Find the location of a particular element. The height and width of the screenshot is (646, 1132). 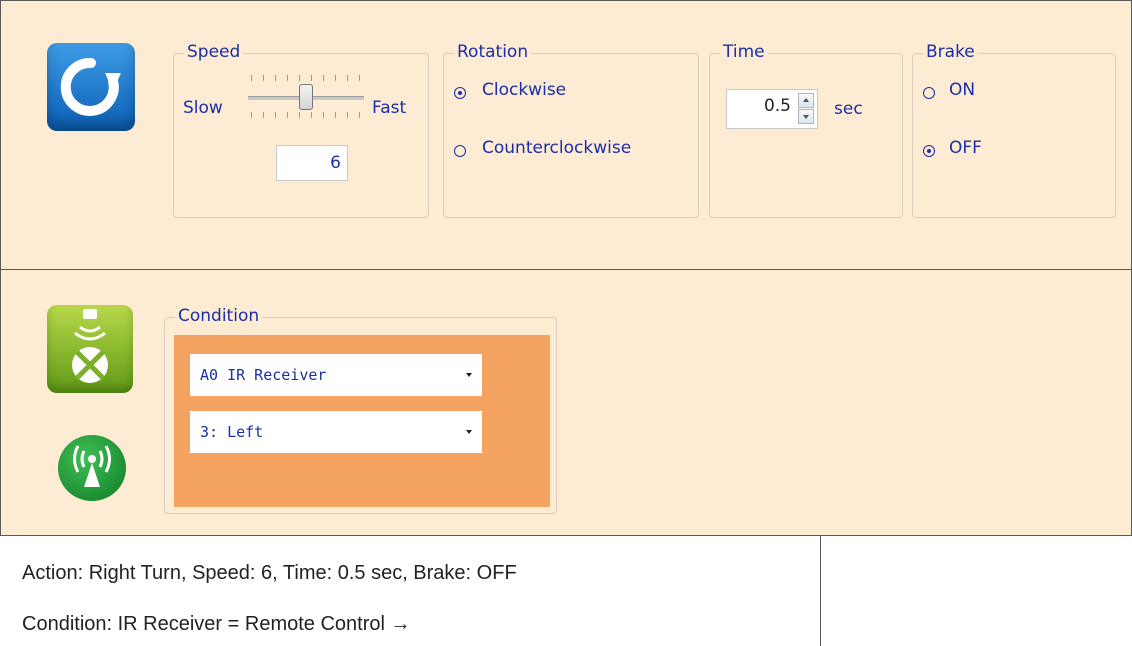

counterclockwise-radio is located at coordinates (460, 151).